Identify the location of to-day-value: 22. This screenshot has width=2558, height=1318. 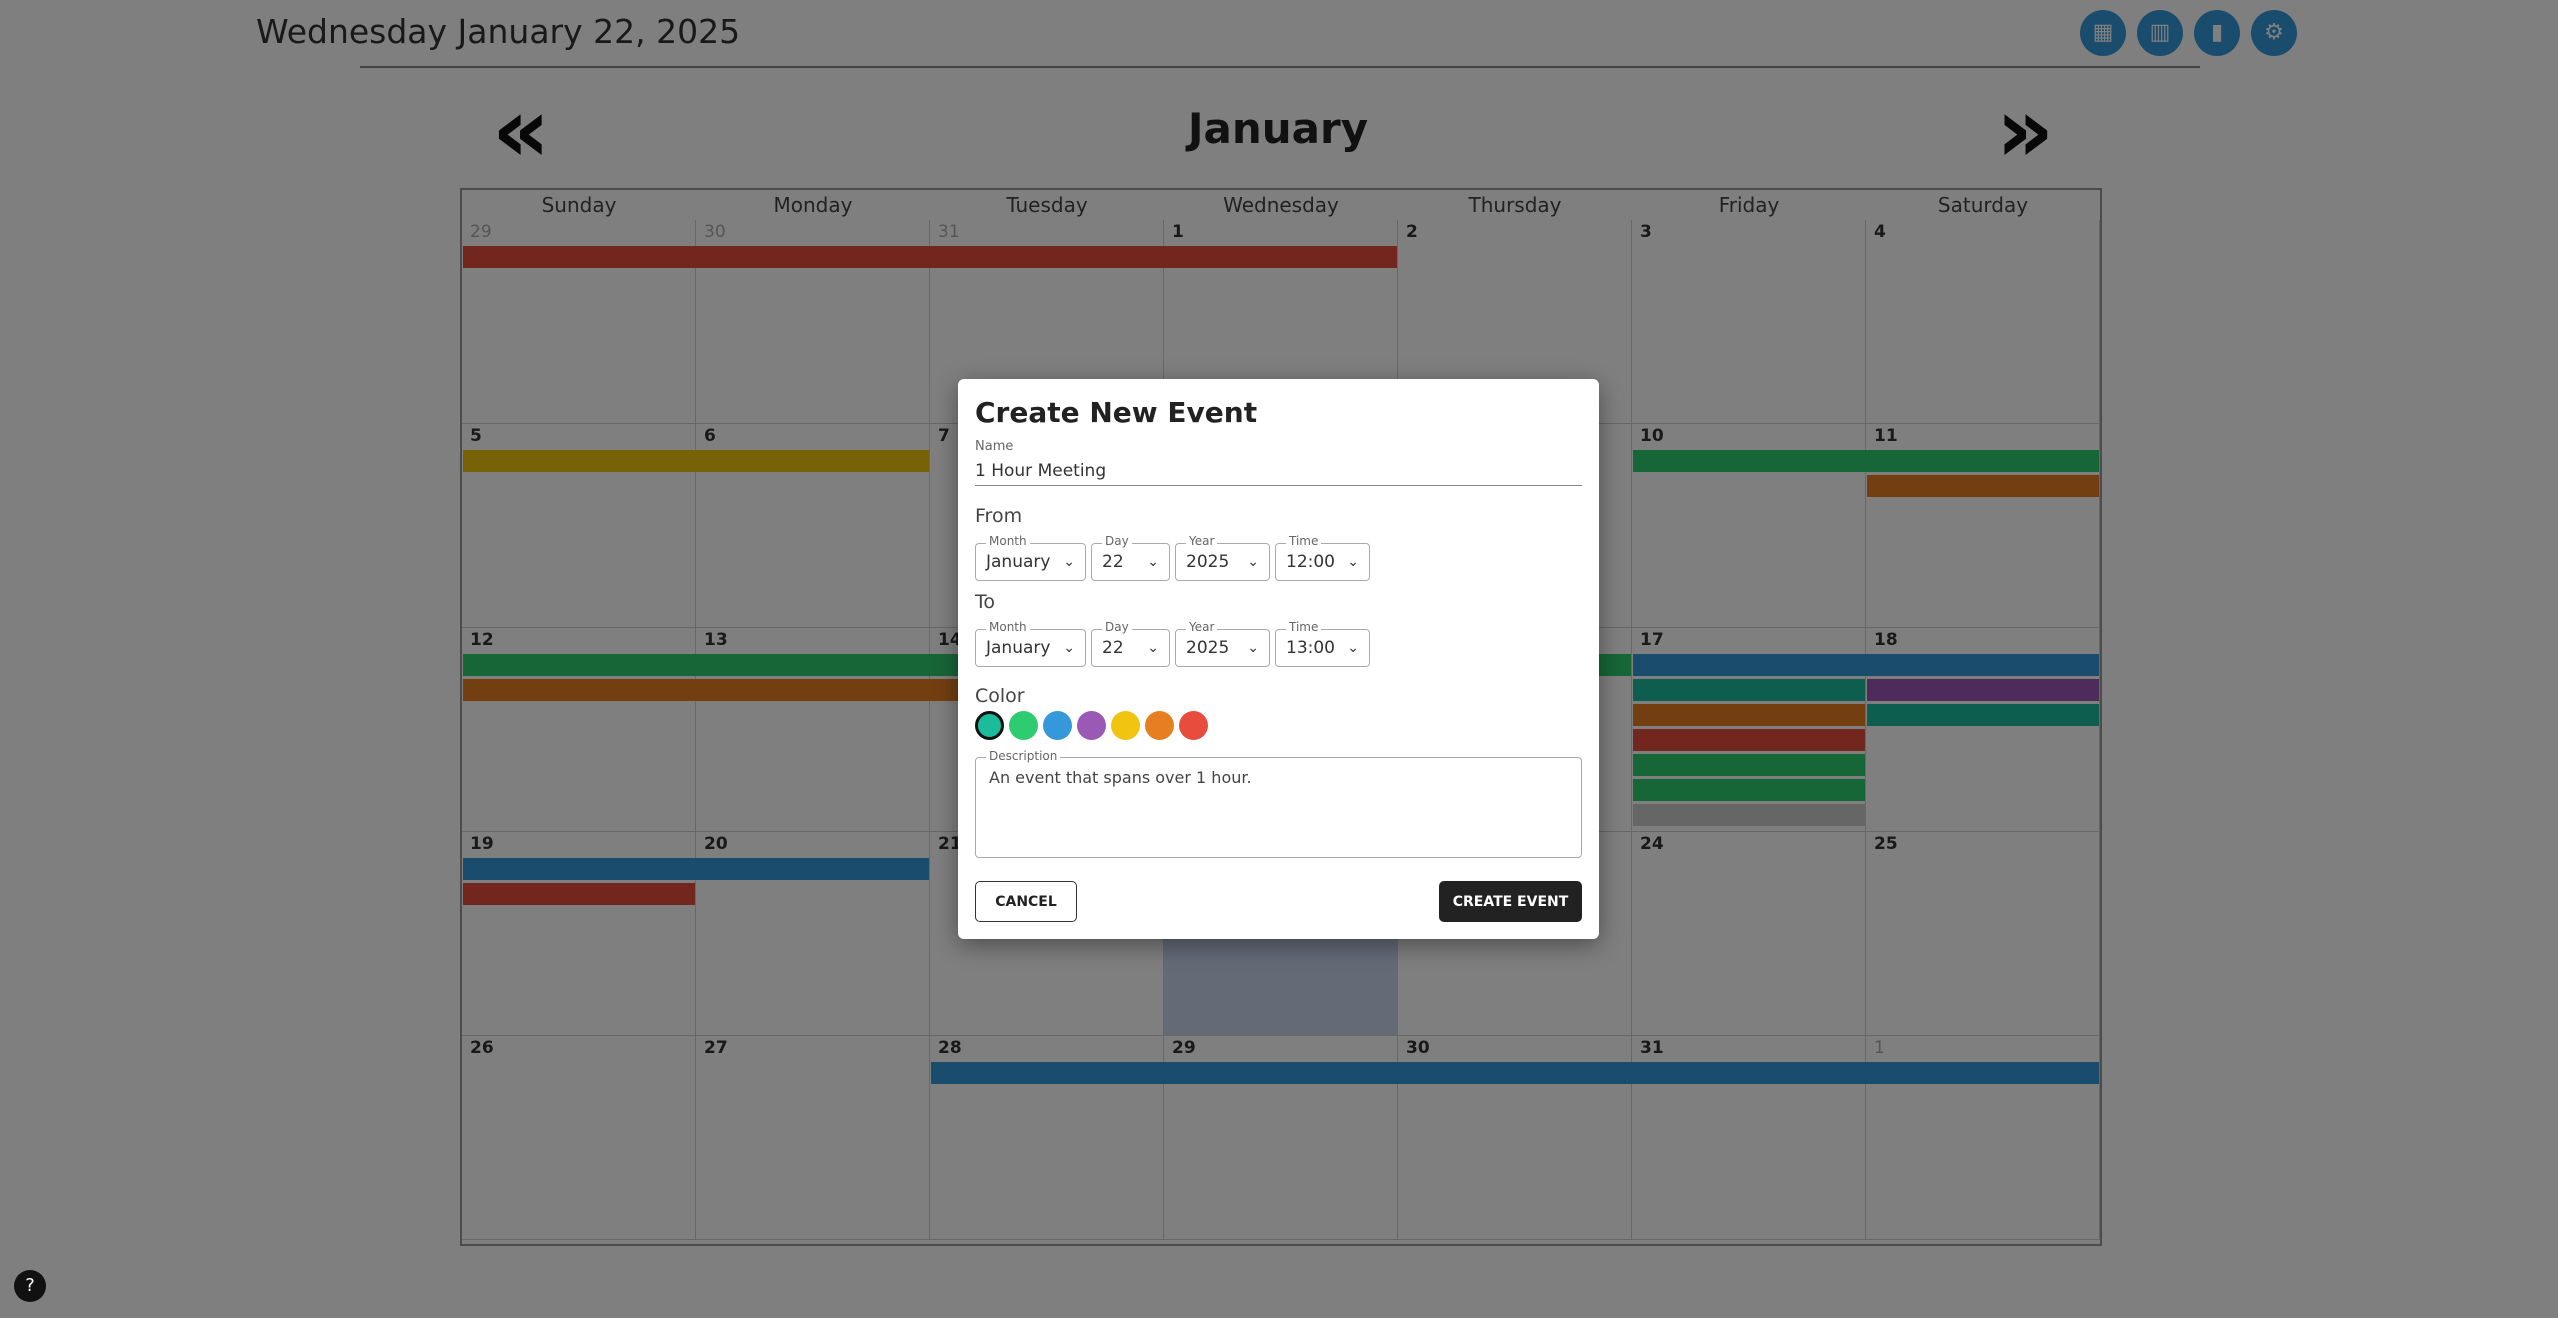
(1113, 648).